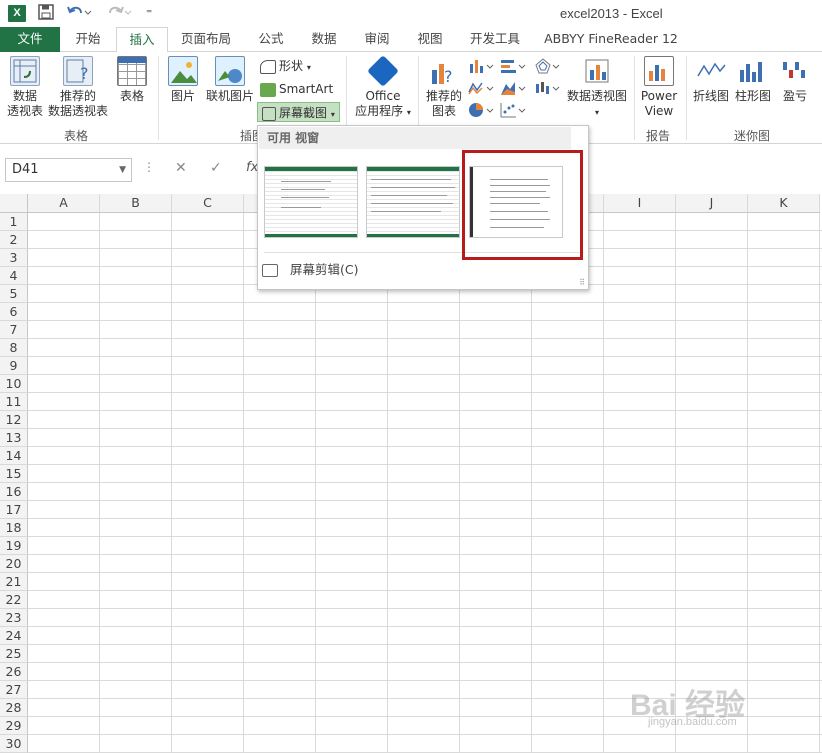  I want to click on row-header: 20, so click(14, 564).